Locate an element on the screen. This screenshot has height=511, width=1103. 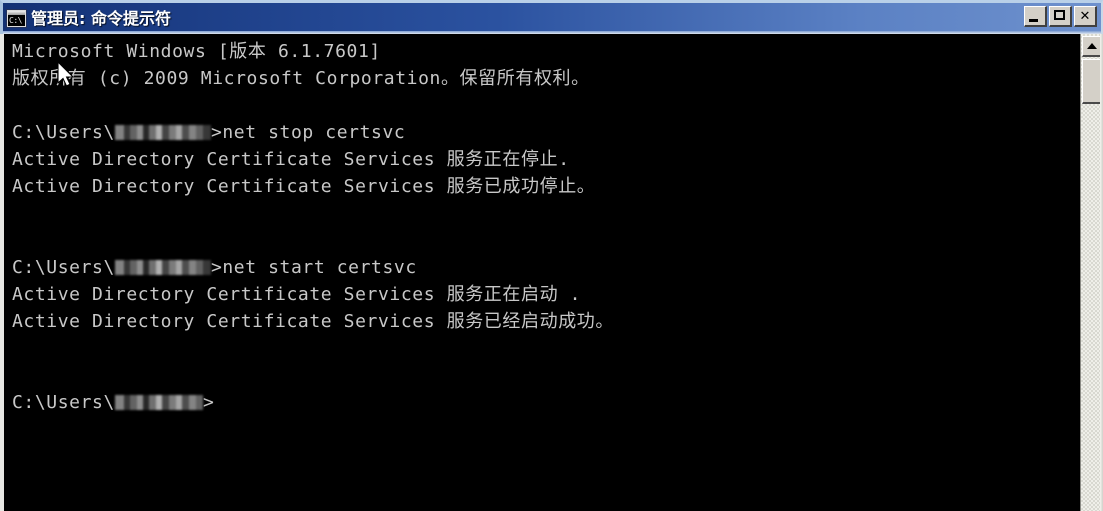
terminal-prompt-line: C:\Users\ > is located at coordinates (313, 402).